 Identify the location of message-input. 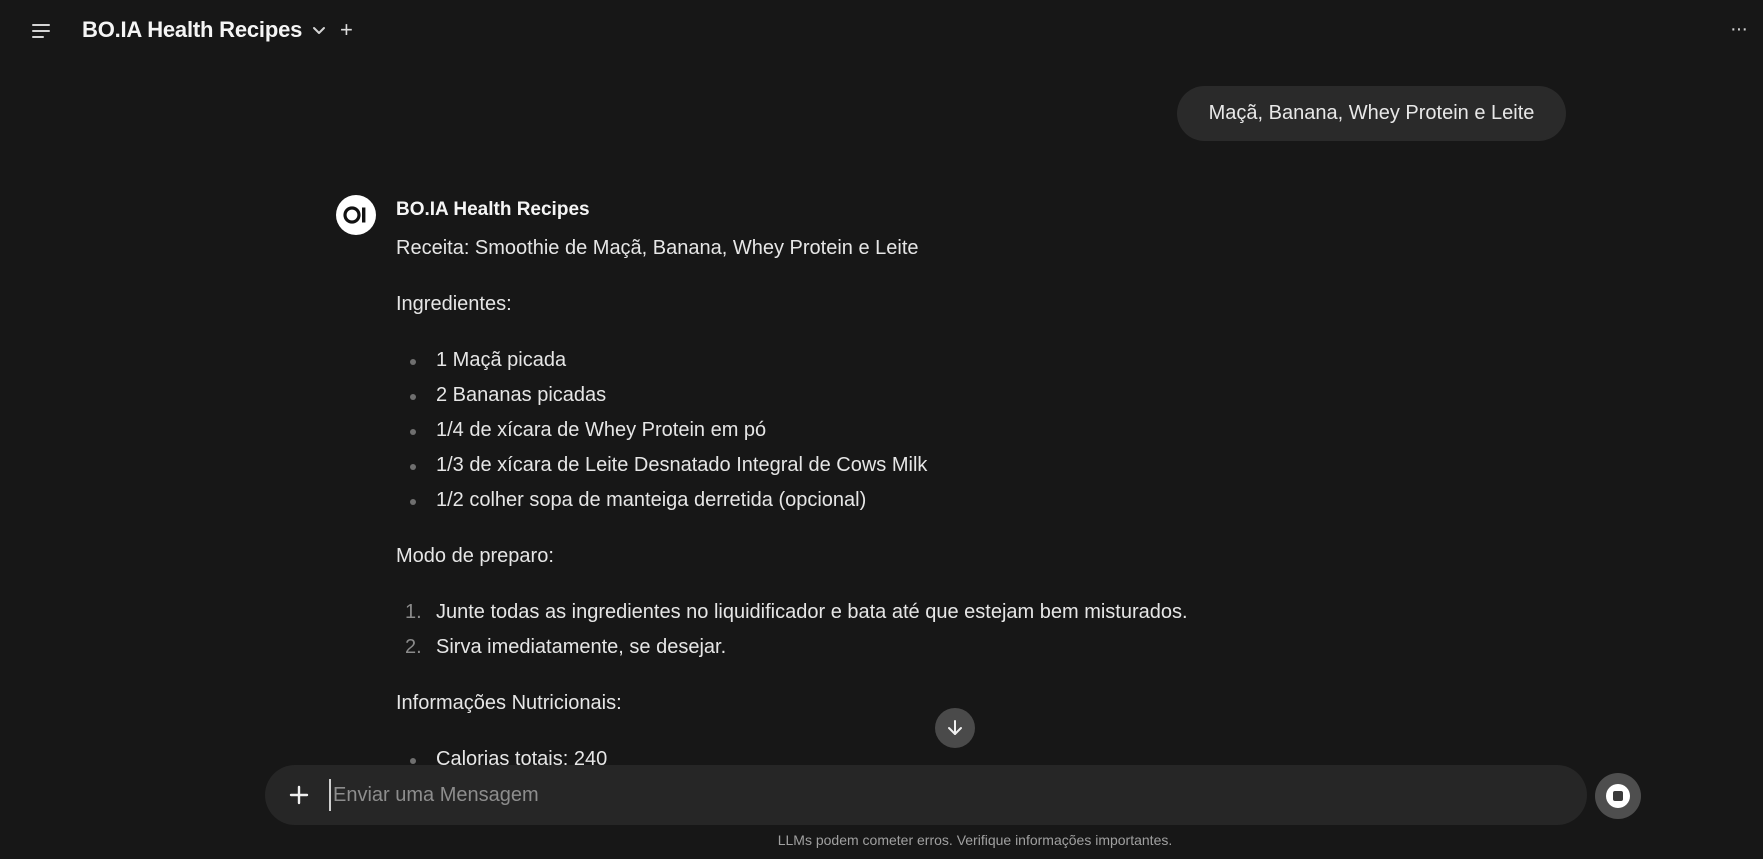
(939, 795).